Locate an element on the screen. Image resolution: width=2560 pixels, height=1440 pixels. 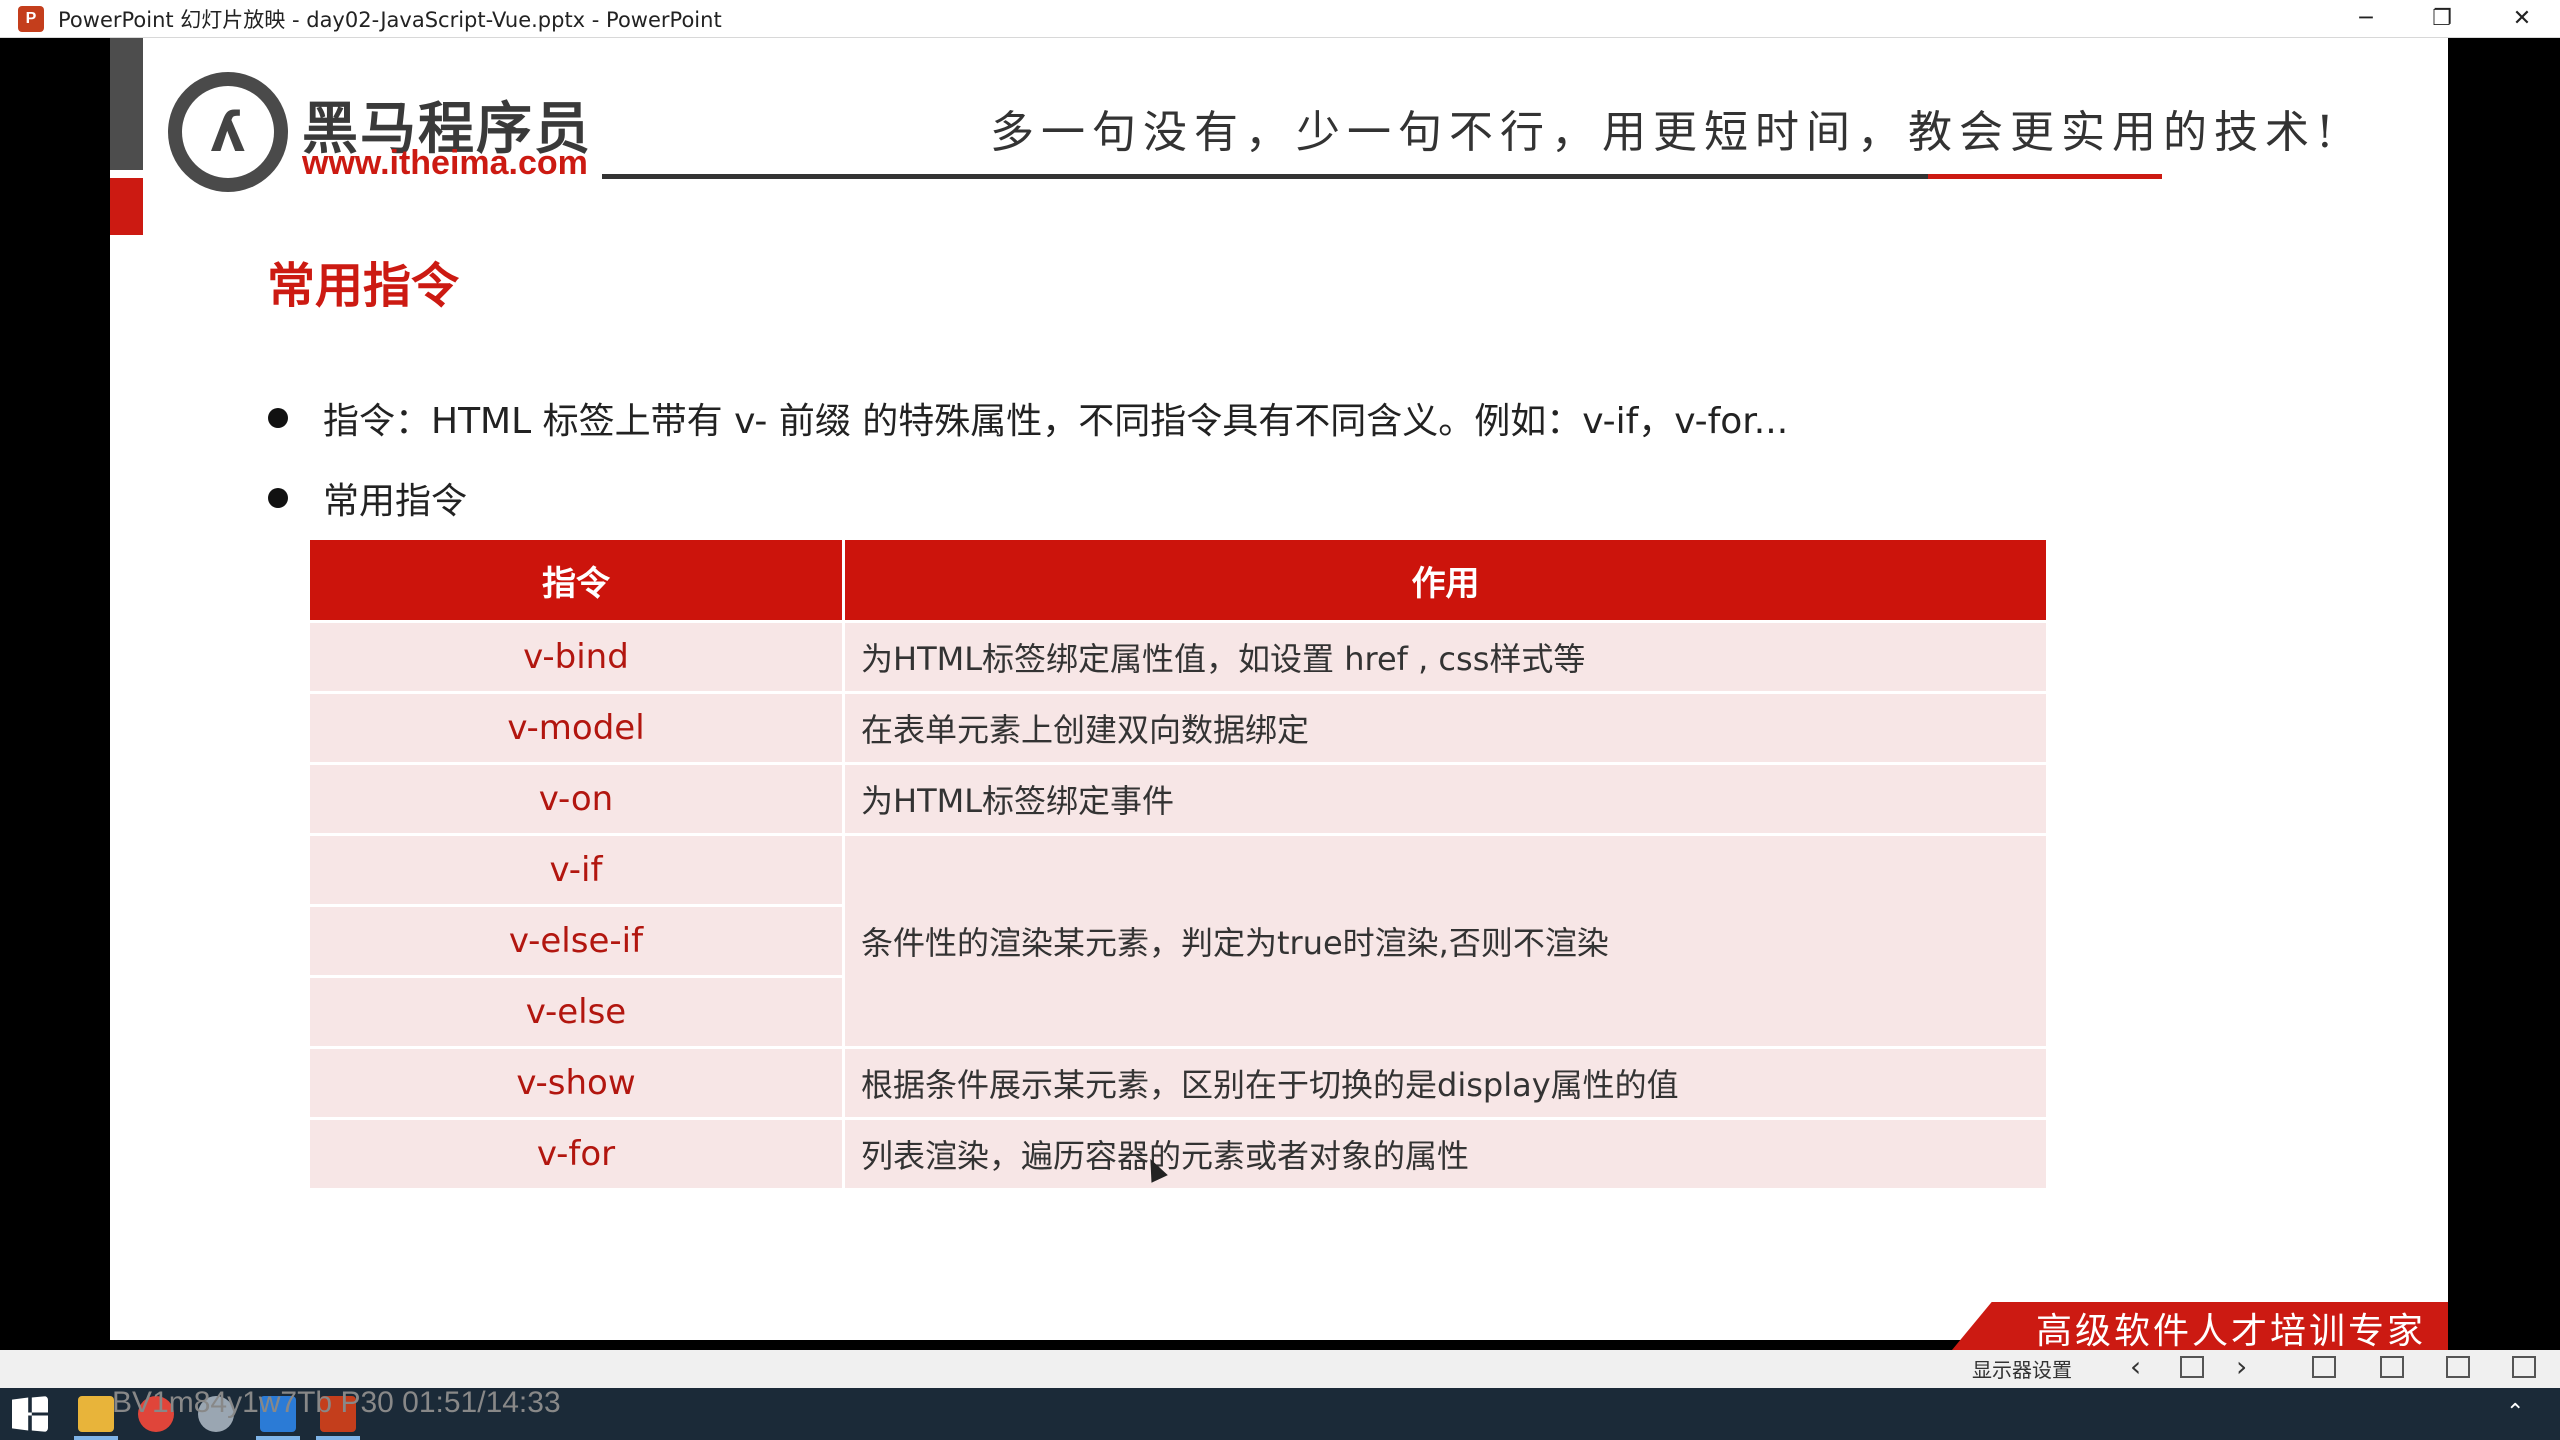
directive-cell: v-for is located at coordinates (577, 1152).